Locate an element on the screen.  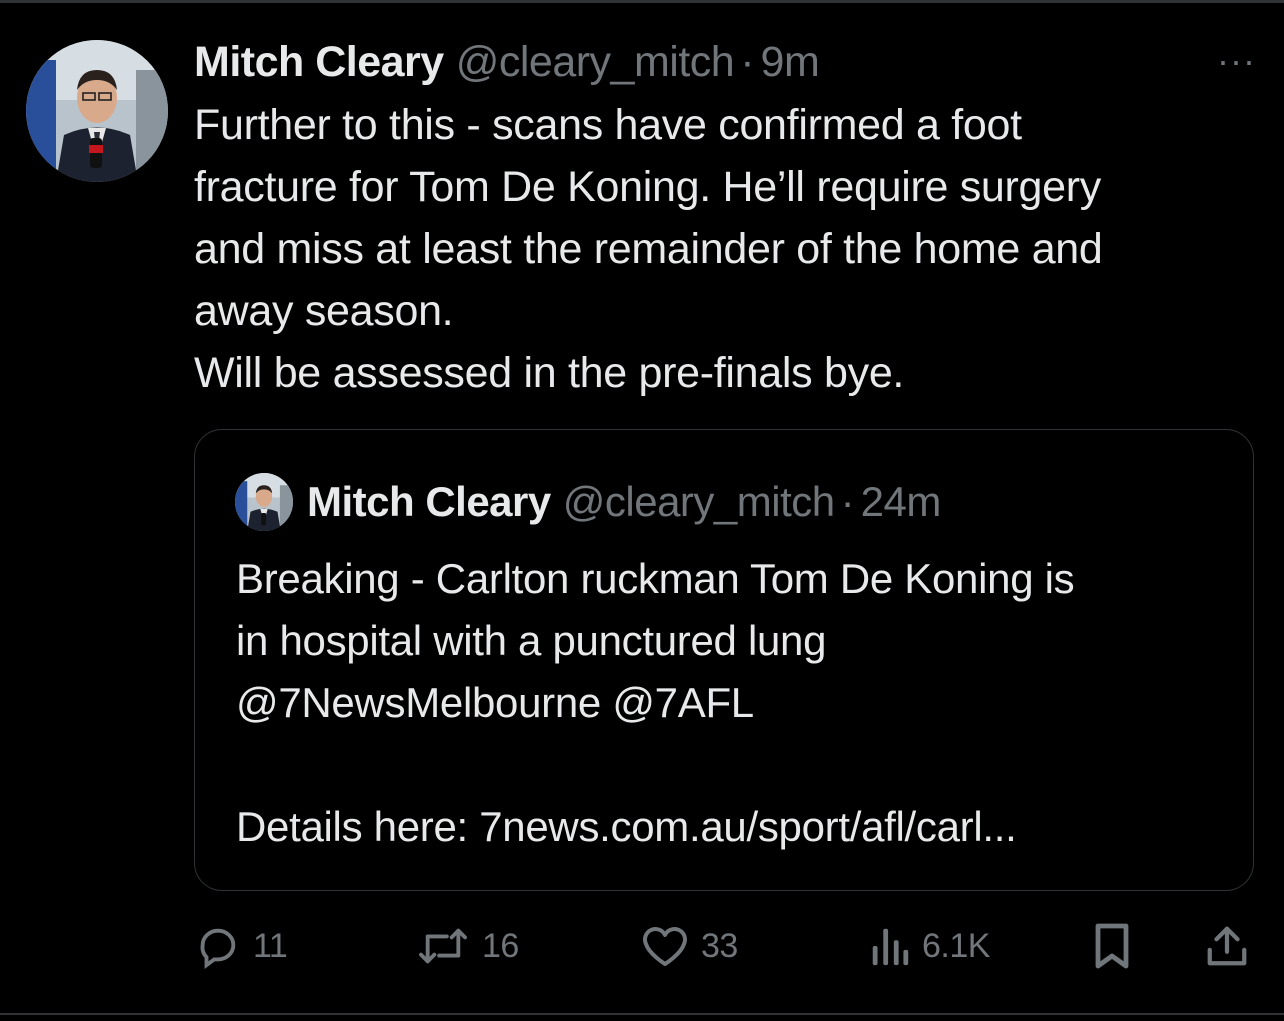
views-button: 6.1K is located at coordinates (930, 946).